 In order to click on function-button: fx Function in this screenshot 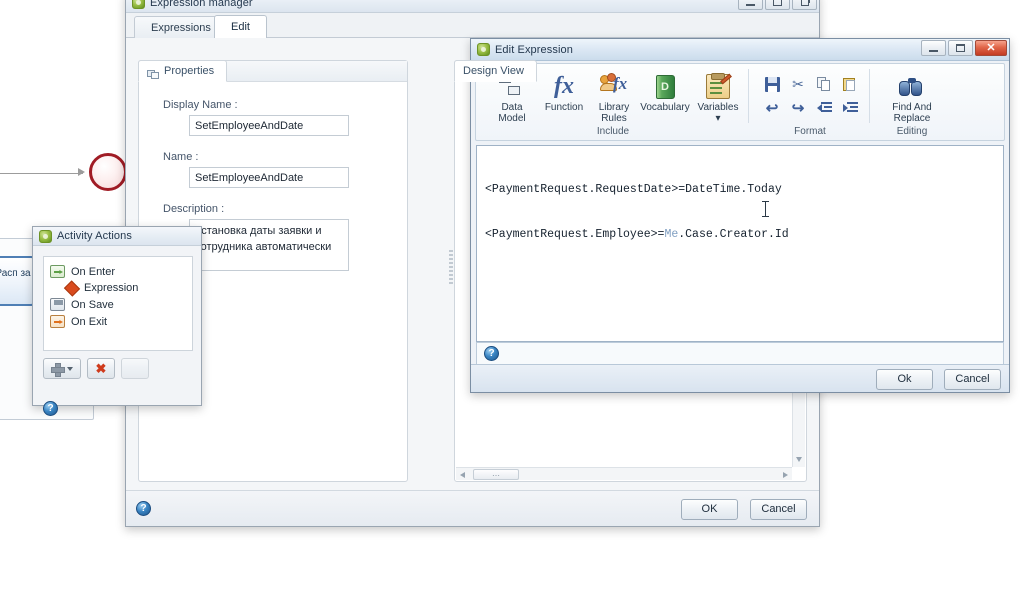, I will do `click(564, 91)`.